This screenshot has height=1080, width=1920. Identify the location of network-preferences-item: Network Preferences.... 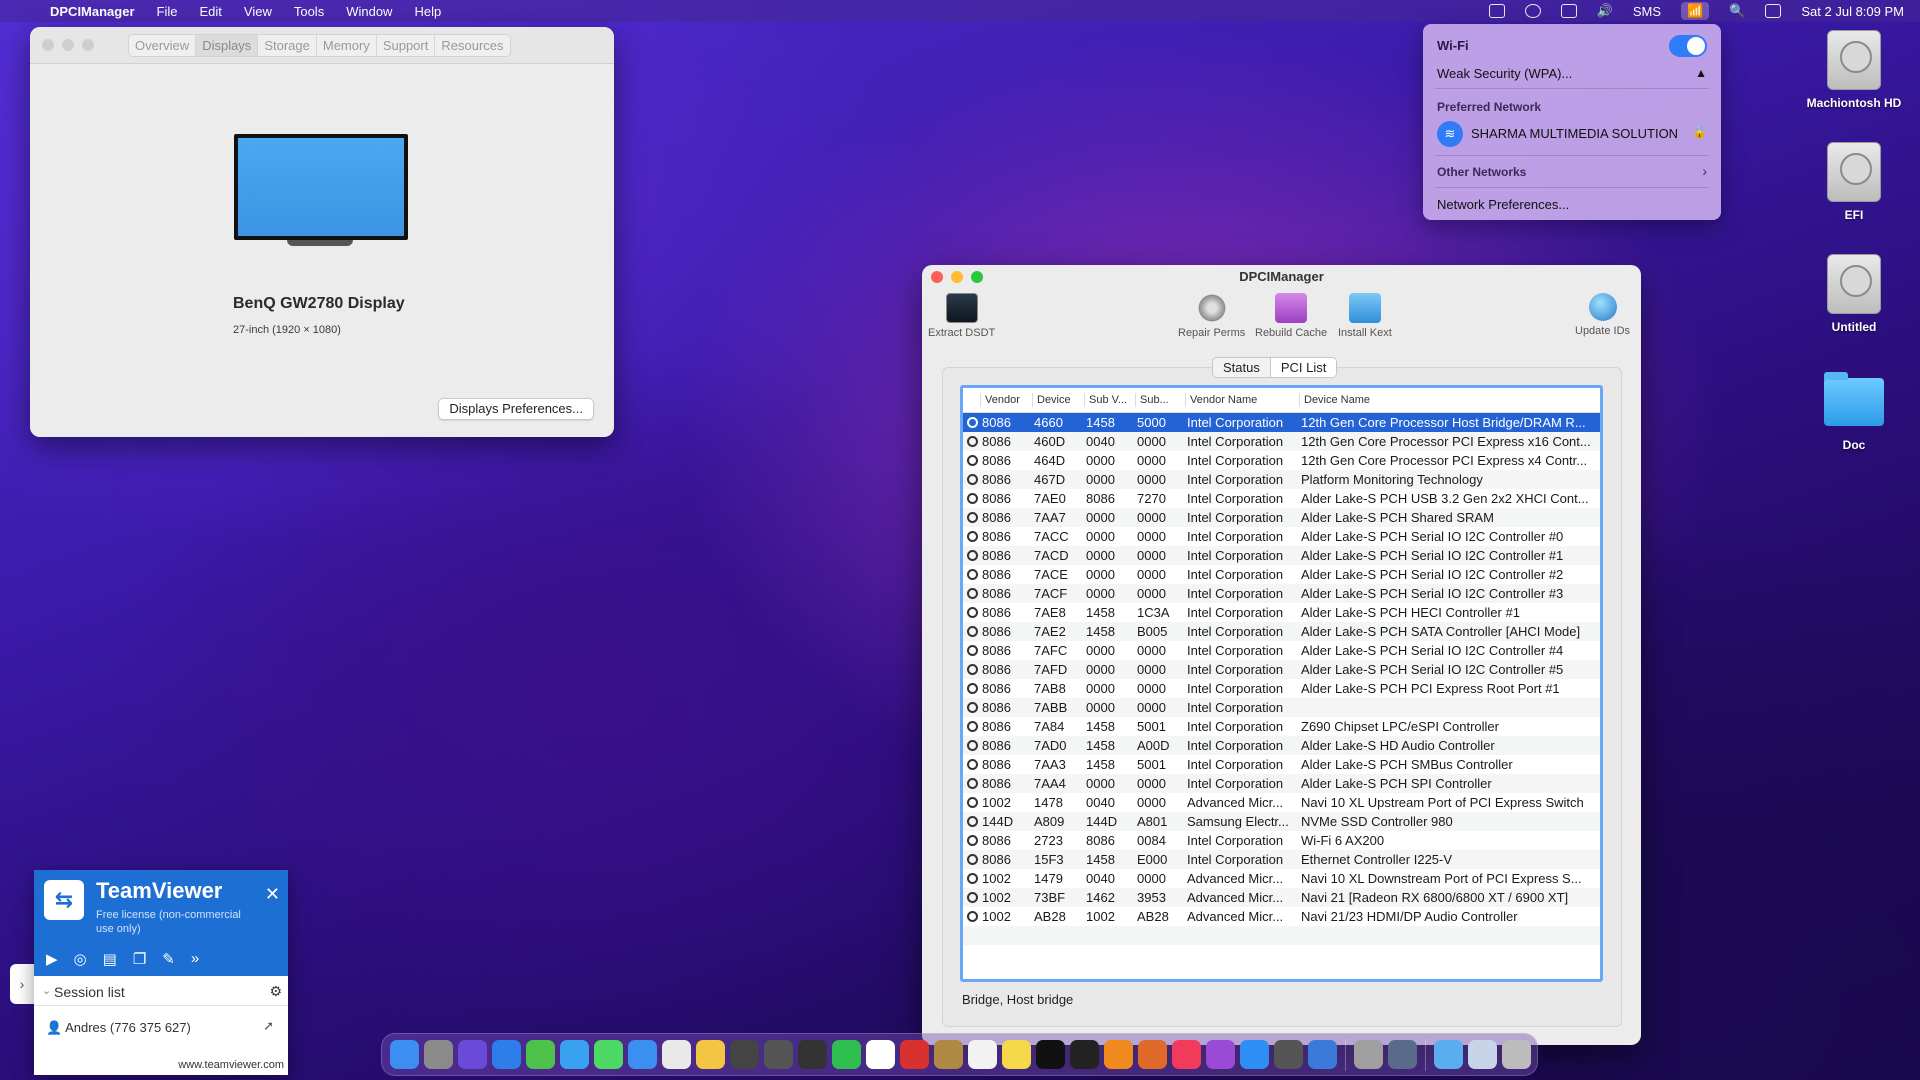
(1503, 204).